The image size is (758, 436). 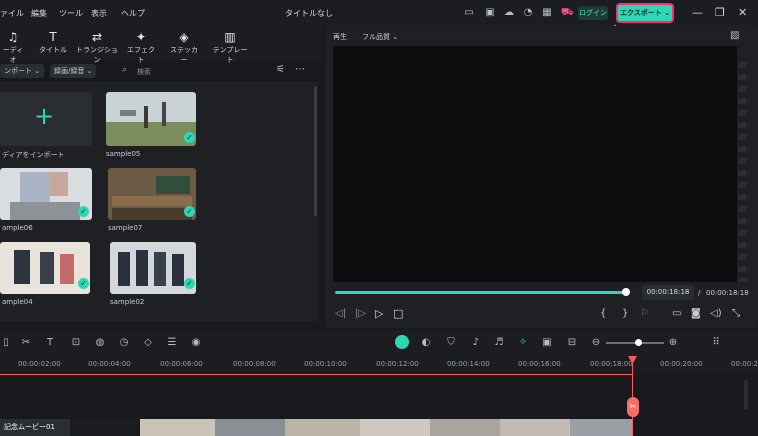 What do you see at coordinates (379, 313) in the screenshot?
I see `play-icon: ▷` at bounding box center [379, 313].